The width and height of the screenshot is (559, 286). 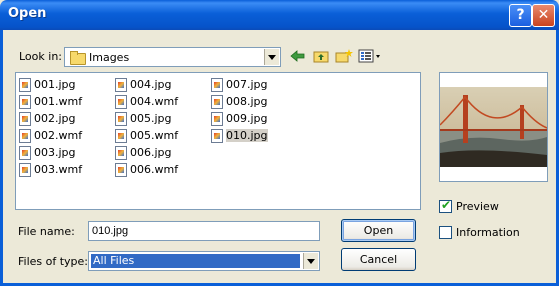 What do you see at coordinates (154, 169) in the screenshot?
I see `file-name-text: 006.wmf` at bounding box center [154, 169].